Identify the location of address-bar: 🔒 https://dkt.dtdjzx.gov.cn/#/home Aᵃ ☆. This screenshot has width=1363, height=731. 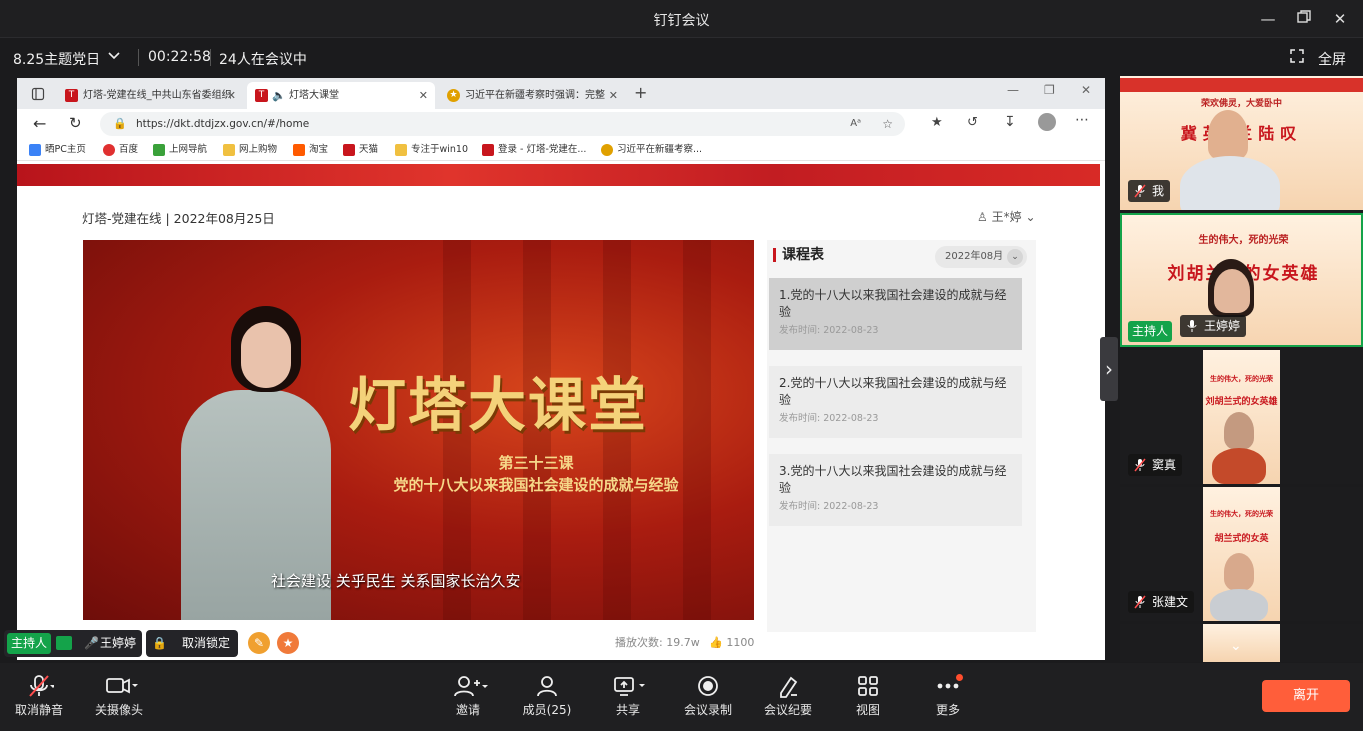
(502, 124).